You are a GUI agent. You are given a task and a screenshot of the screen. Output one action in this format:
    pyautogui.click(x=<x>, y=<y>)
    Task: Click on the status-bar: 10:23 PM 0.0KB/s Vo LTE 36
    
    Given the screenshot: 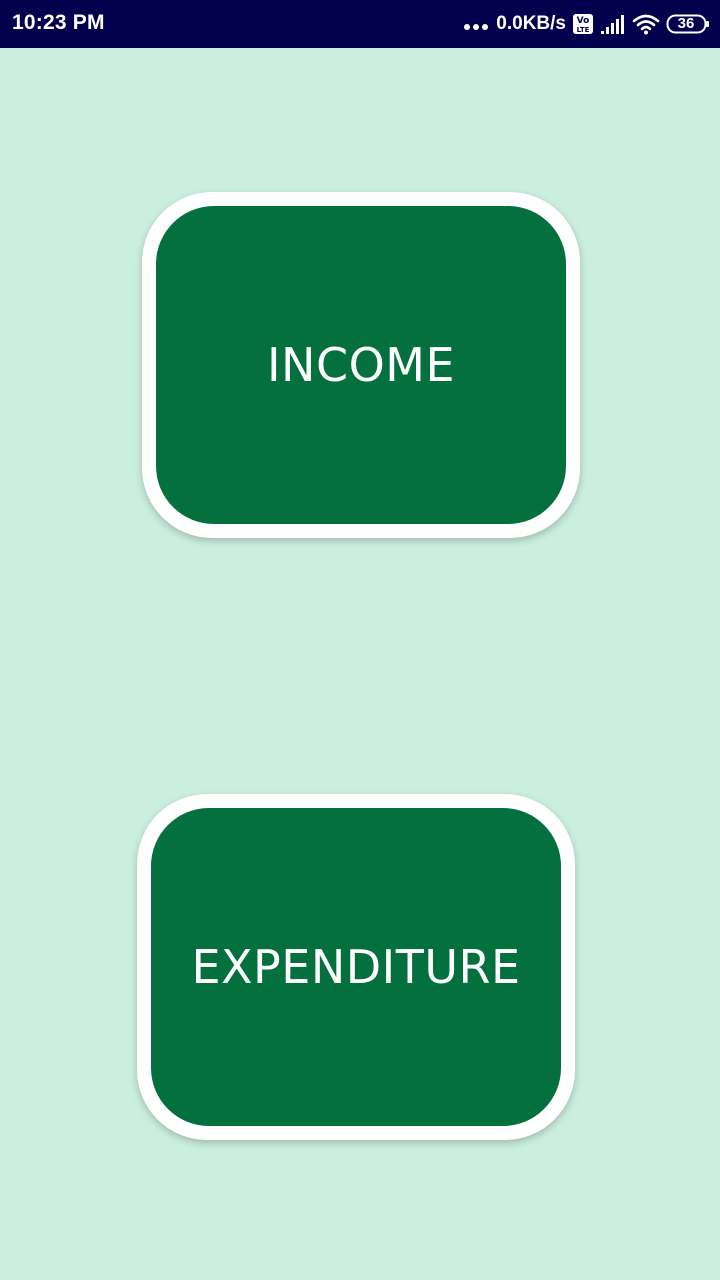 What is the action you would take?
    pyautogui.click(x=360, y=24)
    